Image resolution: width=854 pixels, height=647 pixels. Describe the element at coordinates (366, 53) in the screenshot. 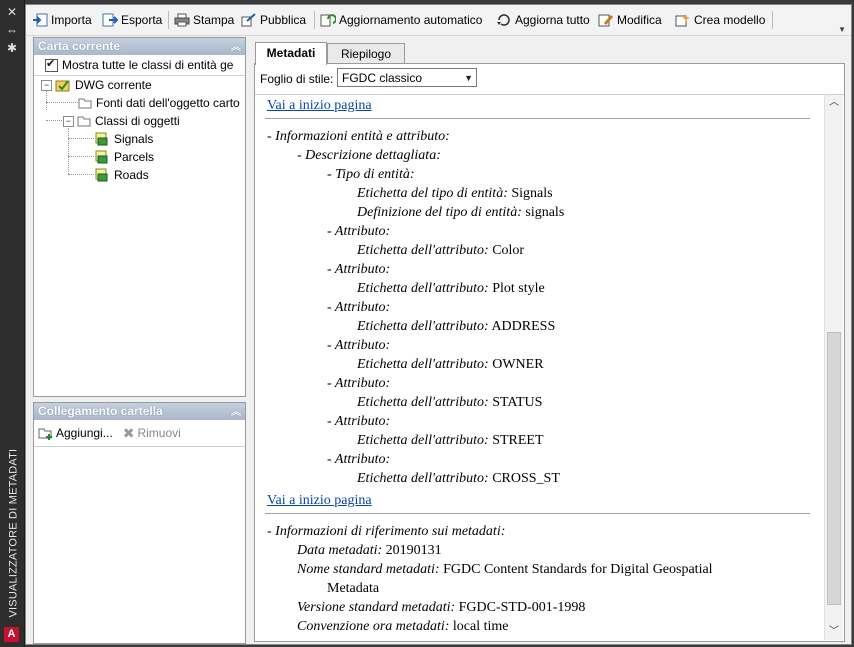

I see `tab-riepilogo: Riepilogo` at that location.